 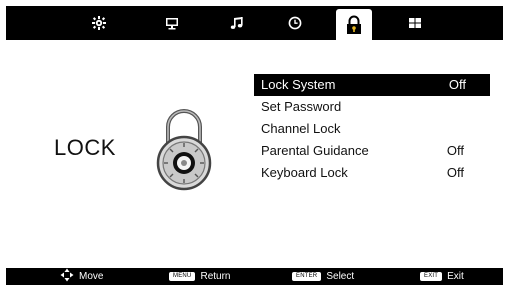 I want to click on music-note-icon, so click(x=237, y=23).